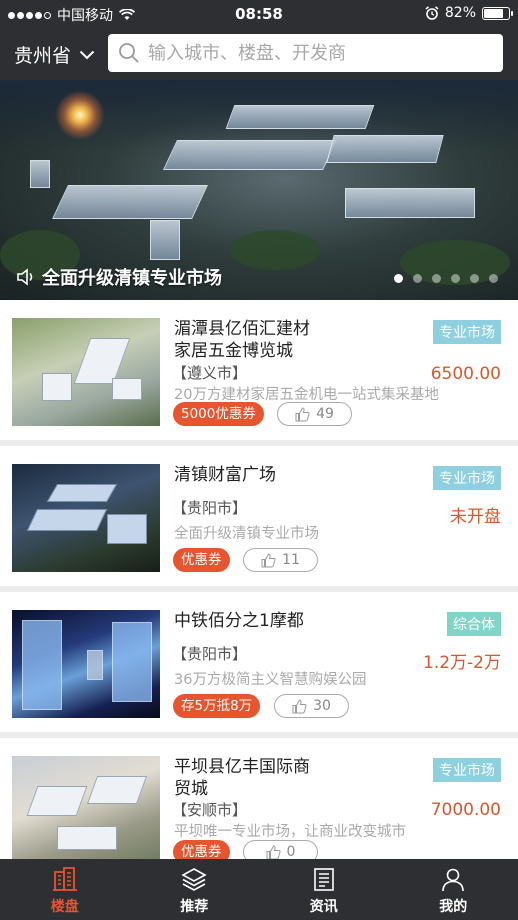 Image resolution: width=518 pixels, height=920 pixels. What do you see at coordinates (323, 907) in the screenshot?
I see `tab-label: 资讯` at bounding box center [323, 907].